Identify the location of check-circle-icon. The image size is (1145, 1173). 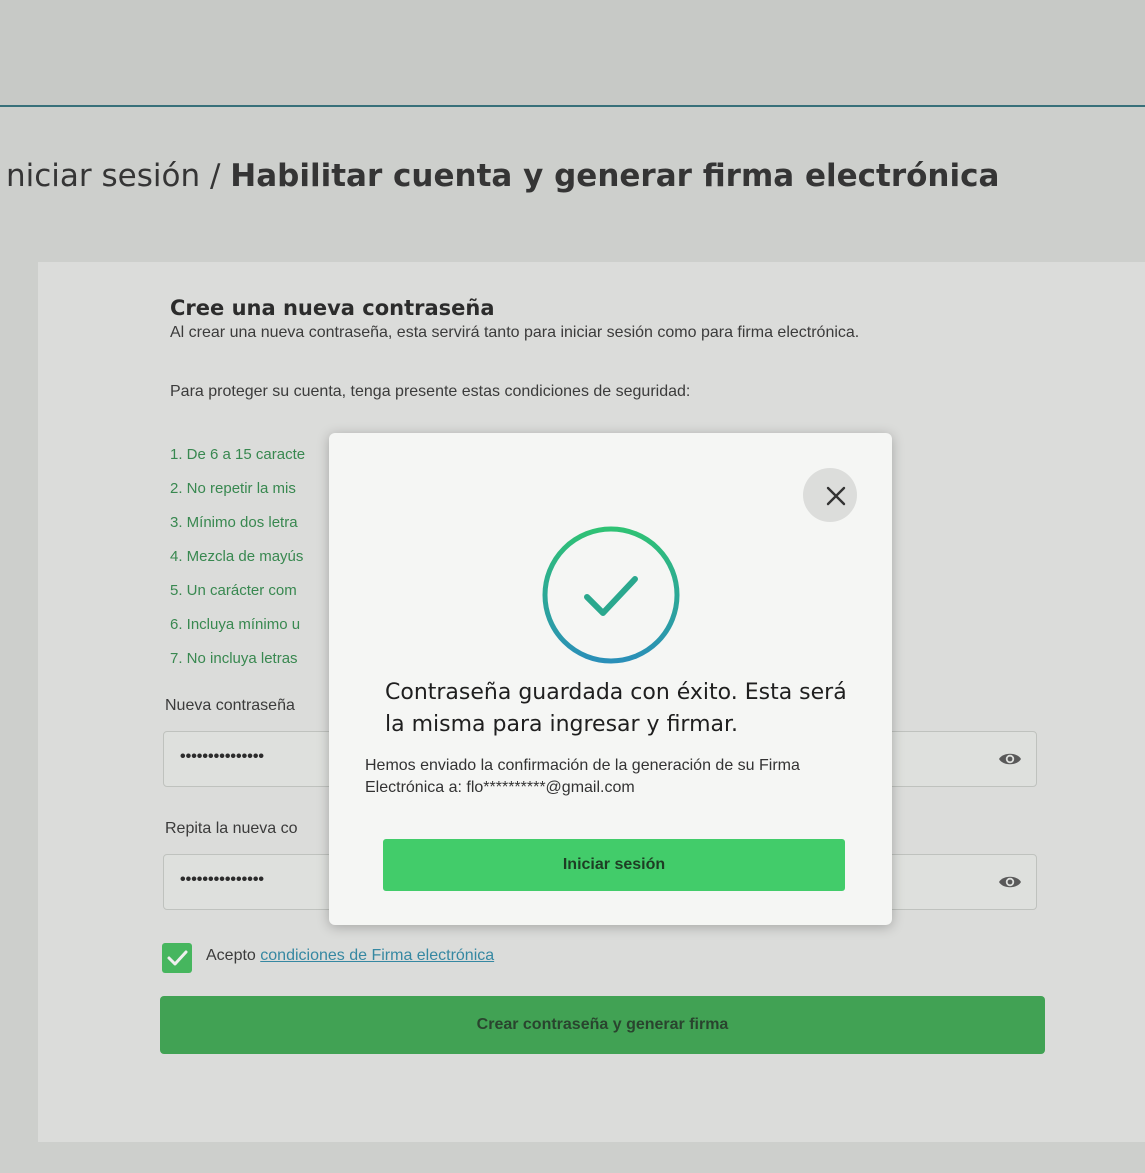
(611, 595).